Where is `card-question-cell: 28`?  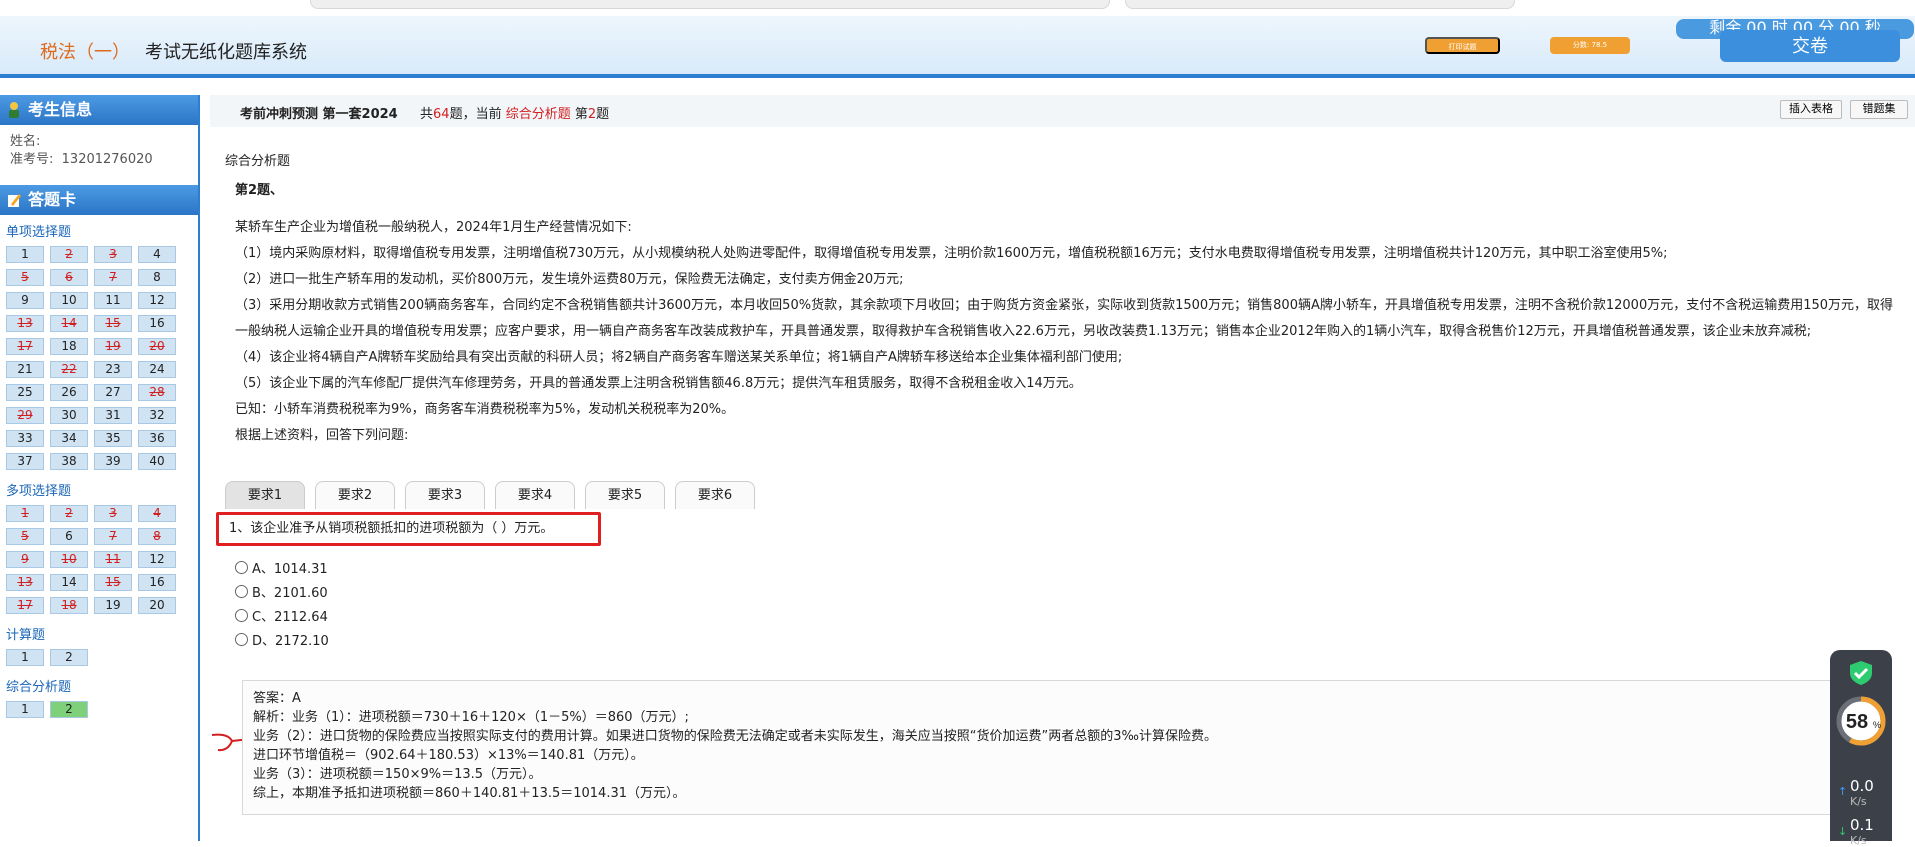 card-question-cell: 28 is located at coordinates (157, 392).